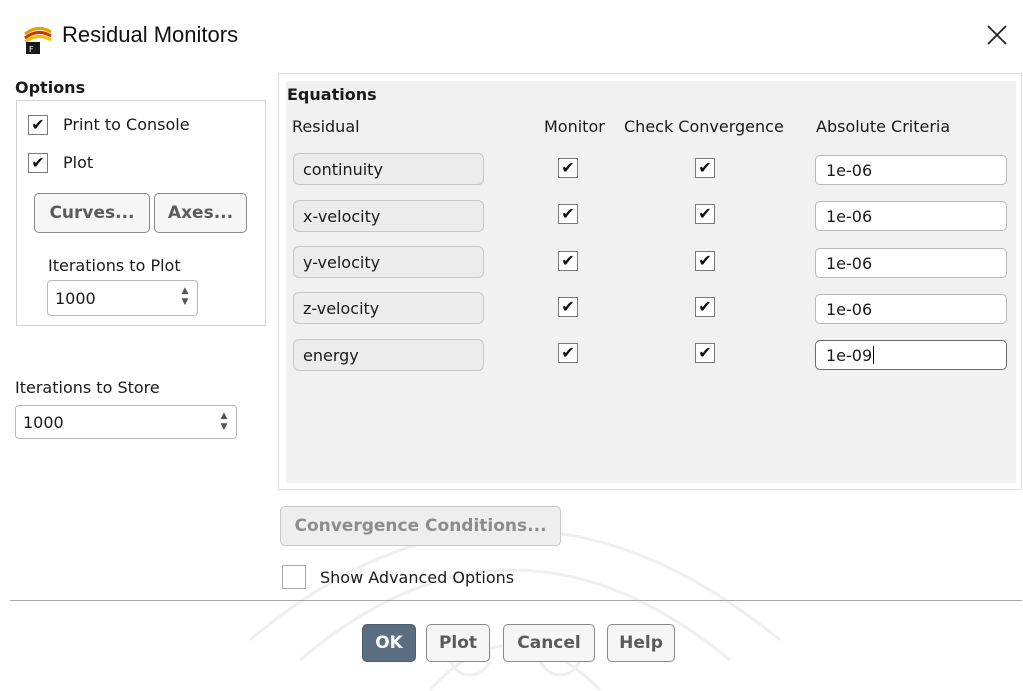 This screenshot has height=691, width=1023. I want to click on absolute-criteria-value: 1e-09, so click(849, 355).